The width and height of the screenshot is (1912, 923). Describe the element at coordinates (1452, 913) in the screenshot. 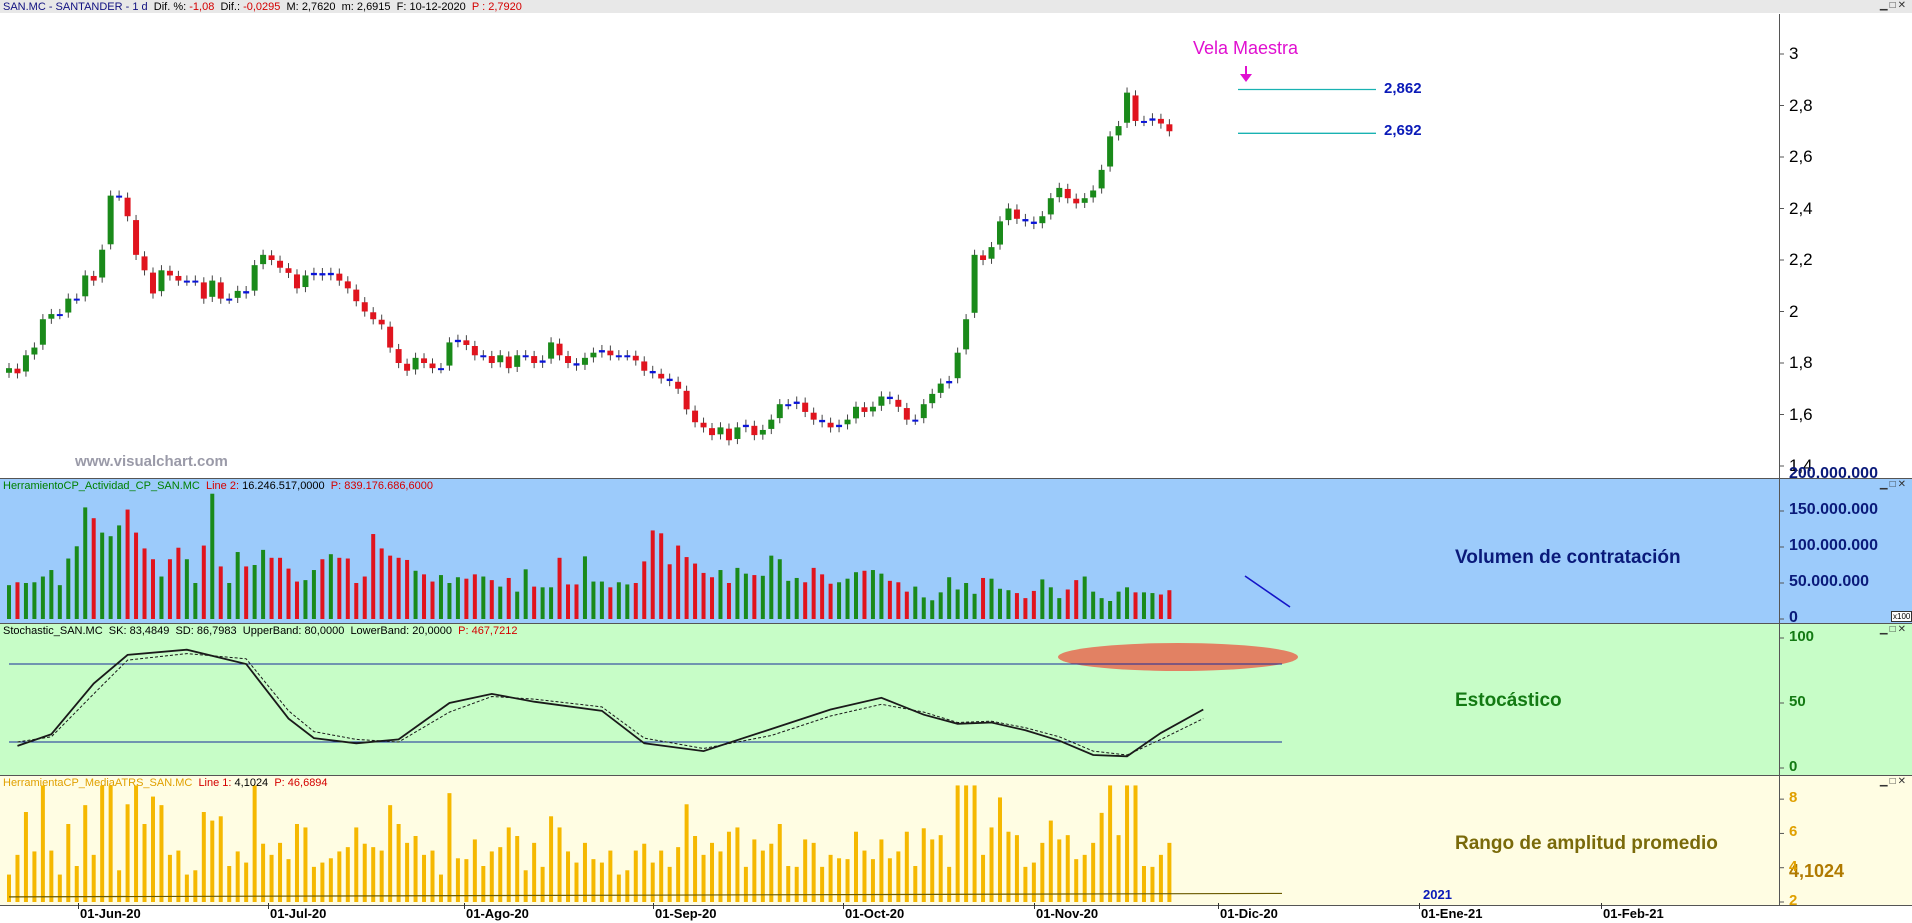

I see `x-axis-label: 01-Ene-21` at that location.